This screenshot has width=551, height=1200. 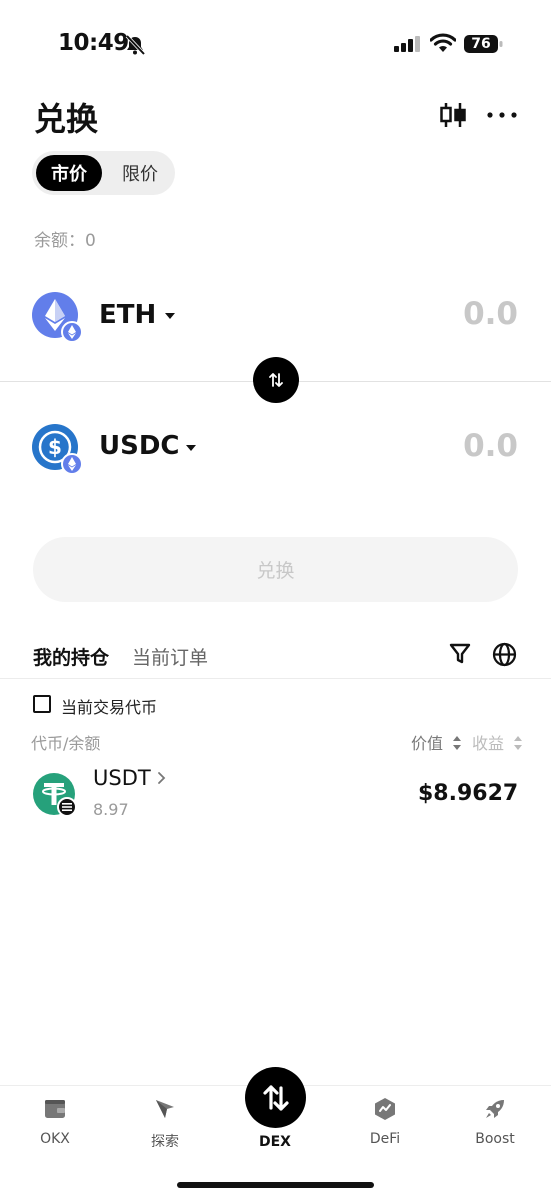 I want to click on filter-icon, so click(x=460, y=654).